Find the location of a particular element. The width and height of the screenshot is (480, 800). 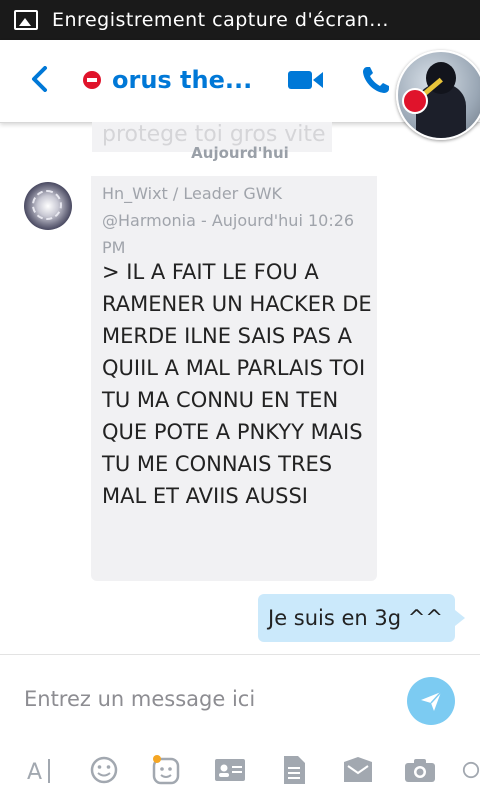

send-money-icon is located at coordinates (358, 770).